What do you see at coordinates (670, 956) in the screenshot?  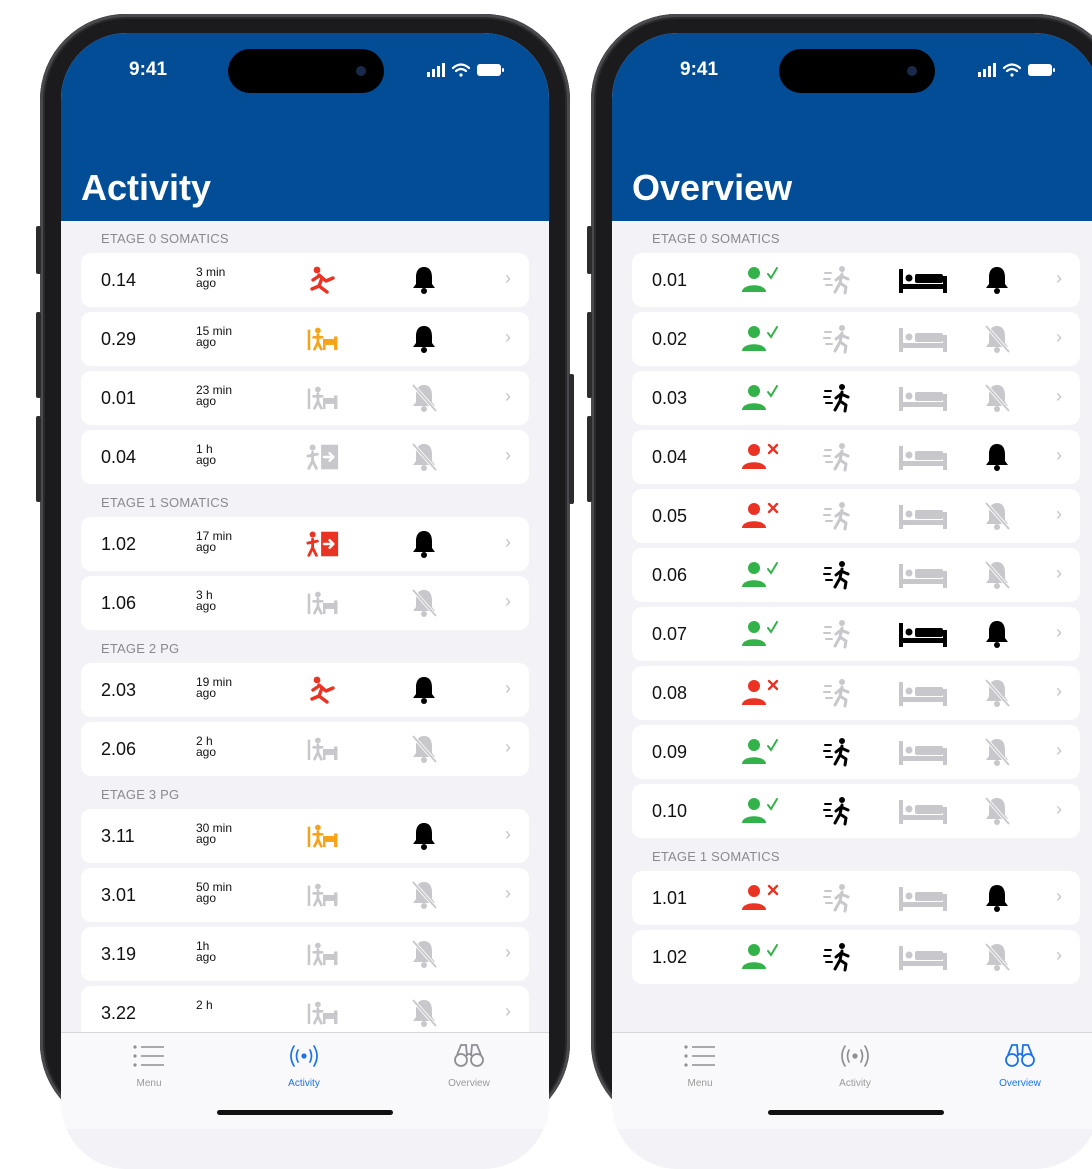 I see `room-number: 1.02` at bounding box center [670, 956].